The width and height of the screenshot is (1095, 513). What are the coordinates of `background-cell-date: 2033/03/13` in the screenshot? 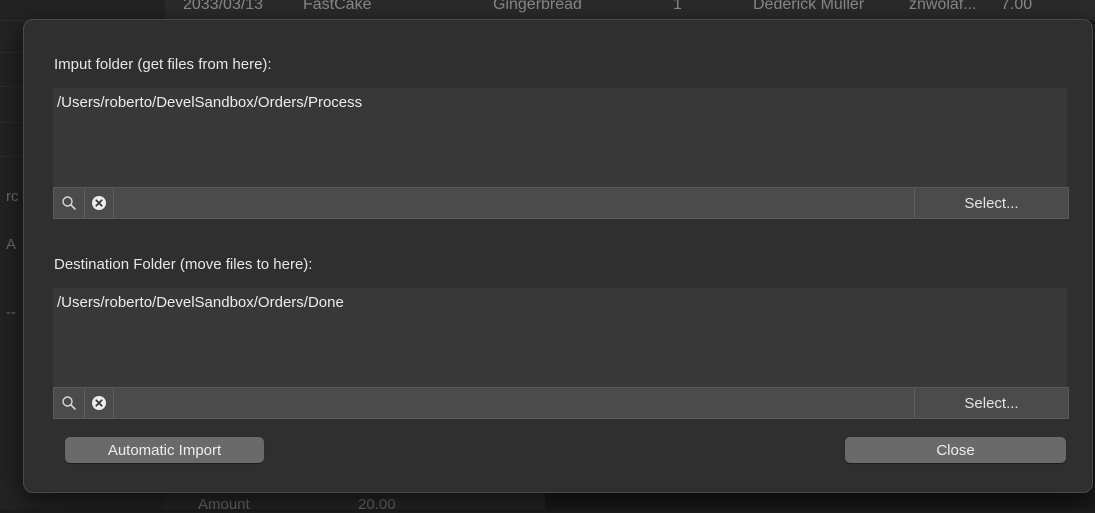 It's located at (223, 6).